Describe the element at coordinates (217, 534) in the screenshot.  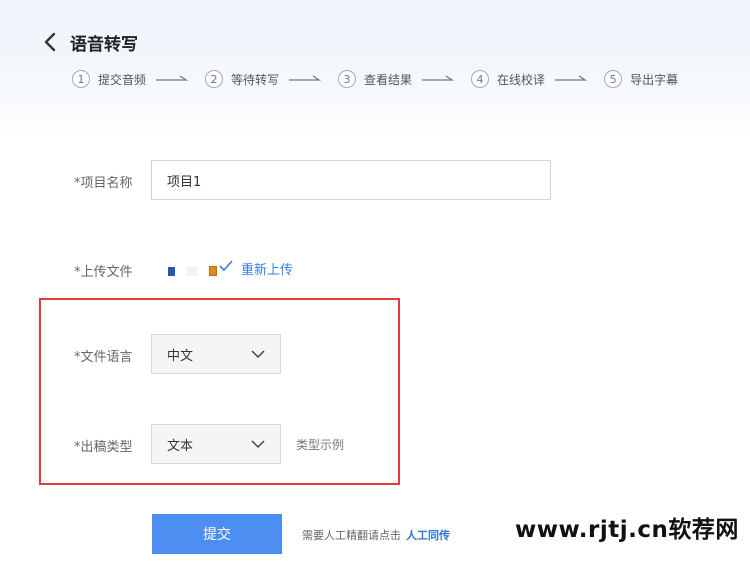
I see `submit-button: 提交` at that location.